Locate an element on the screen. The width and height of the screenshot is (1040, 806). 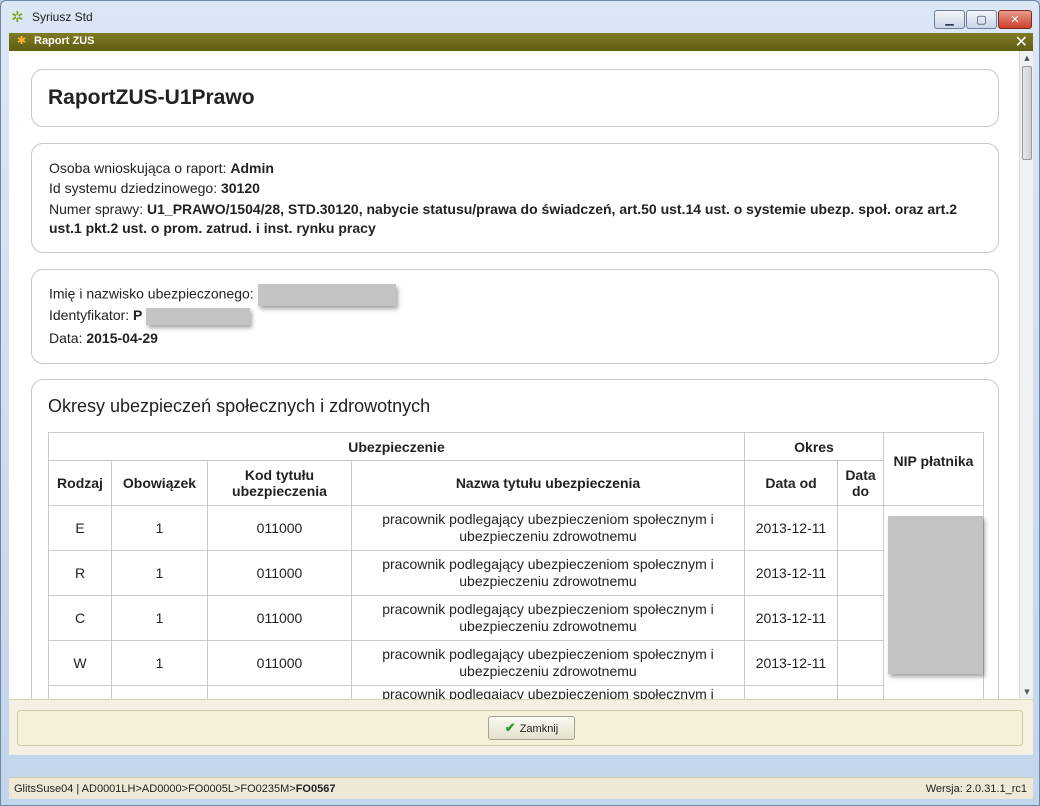
report-title-panel: RaportZUS-U1Prawo is located at coordinates (515, 98).